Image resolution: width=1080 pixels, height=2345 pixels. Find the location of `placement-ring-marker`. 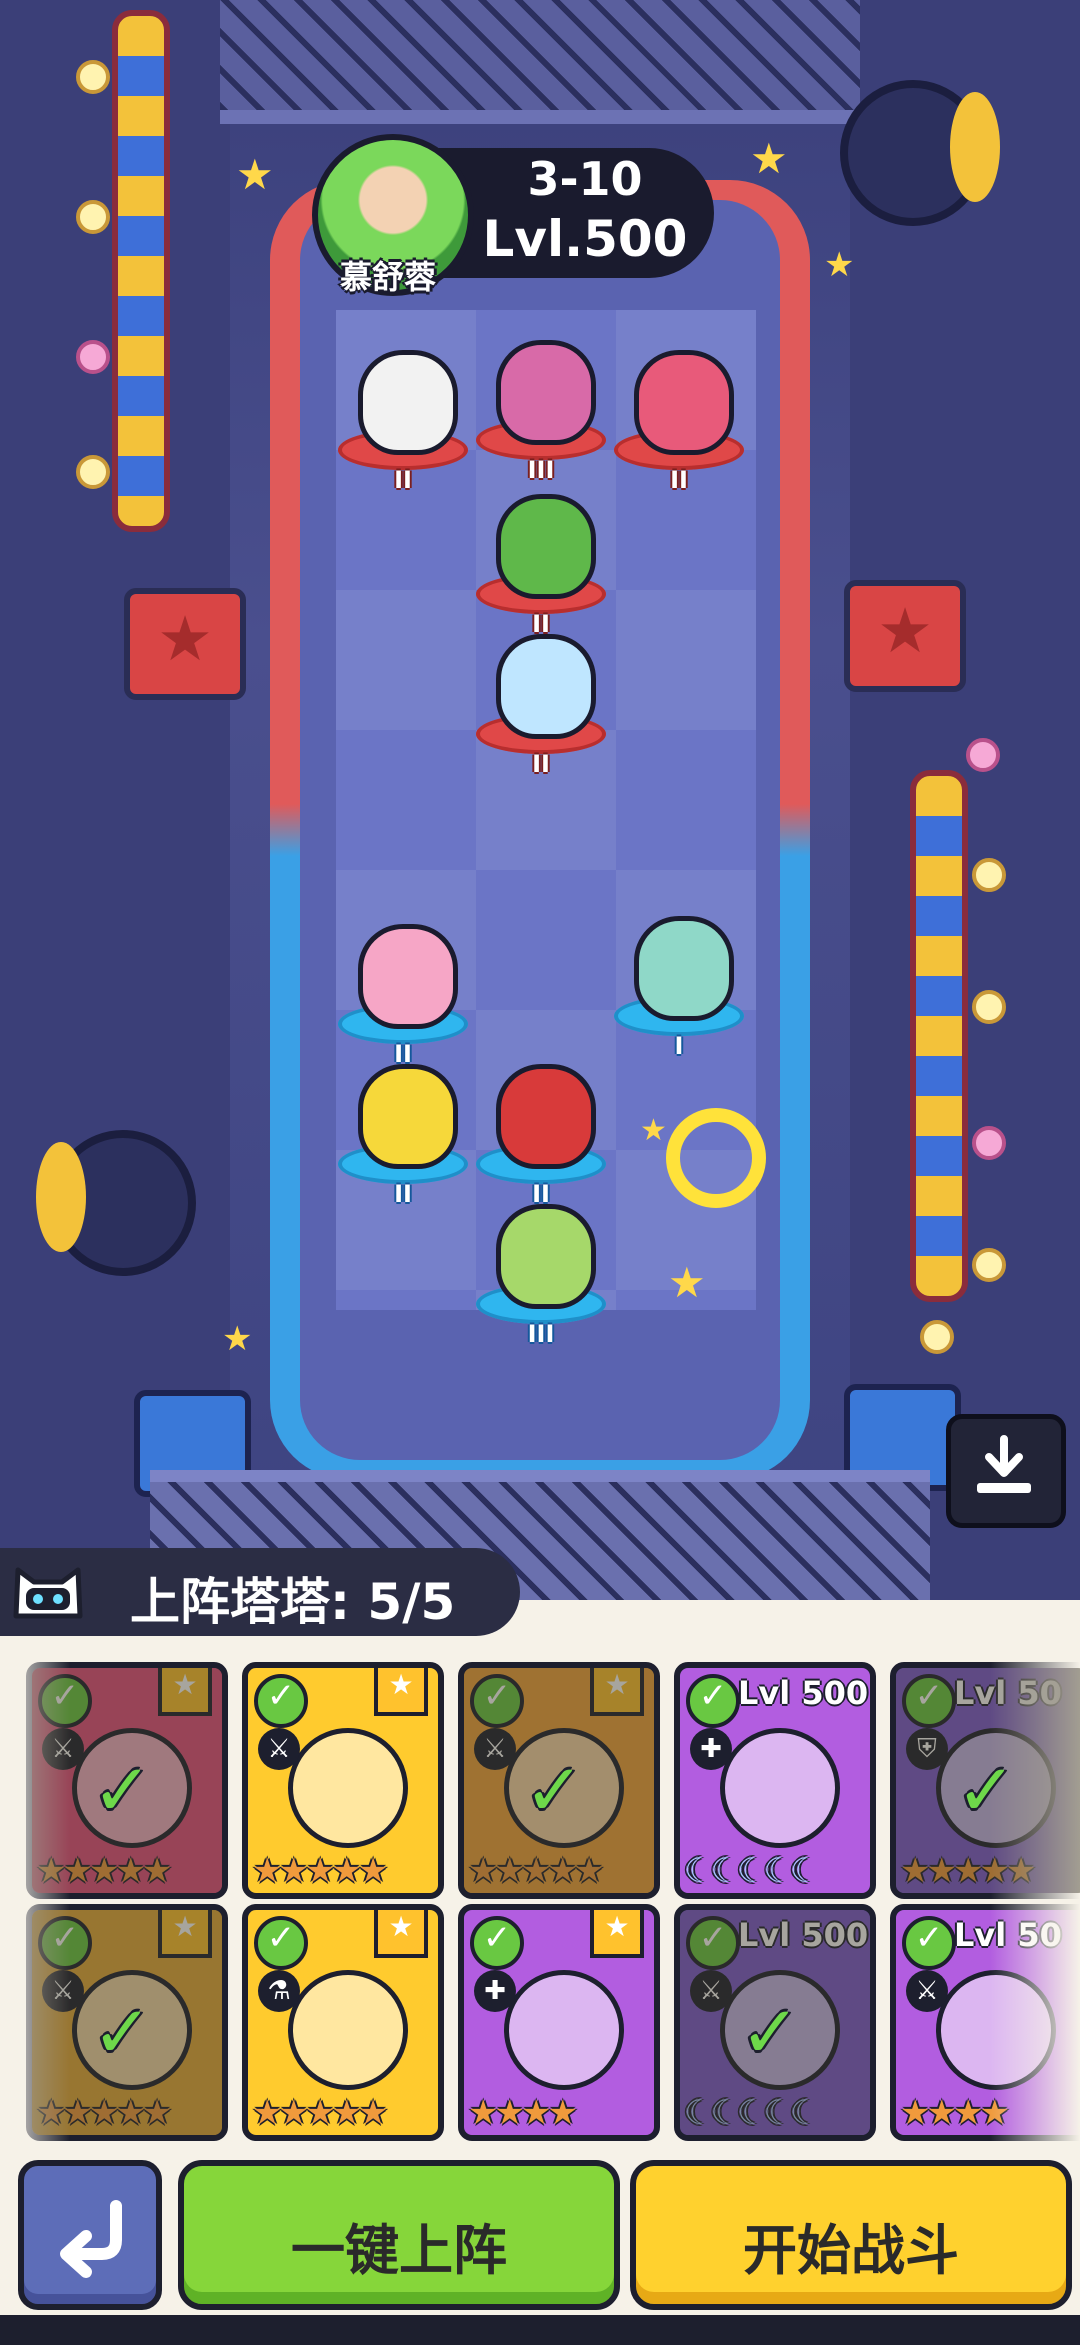

placement-ring-marker is located at coordinates (716, 1158).